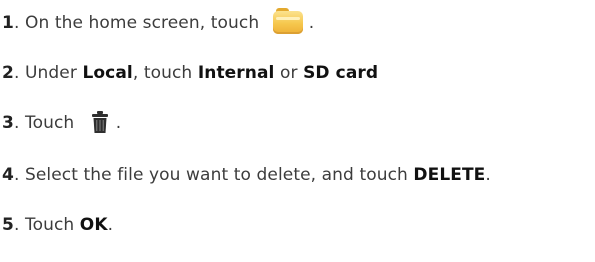 The height and width of the screenshot is (262, 595). I want to click on step-text: or, so click(289, 73).